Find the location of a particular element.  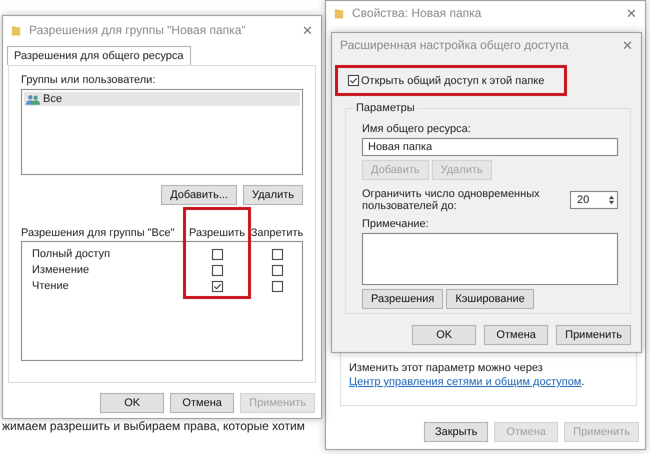

share-name-field: Новая папка is located at coordinates (490, 147).